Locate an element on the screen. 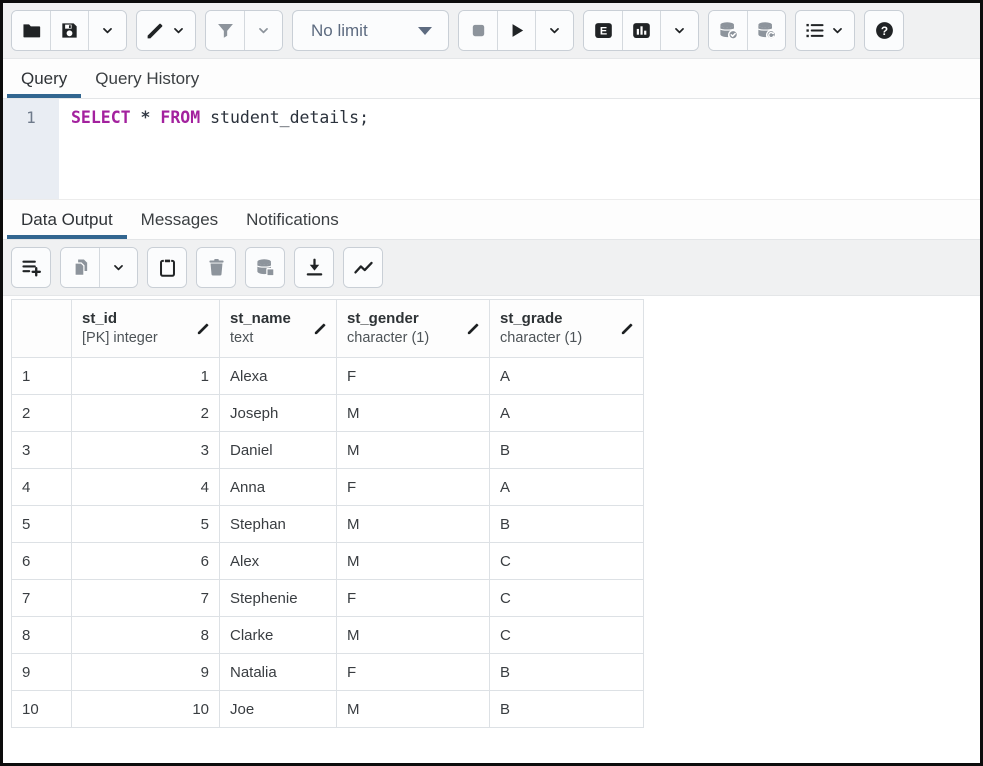  row-number-cell: 6 is located at coordinates (41, 561).